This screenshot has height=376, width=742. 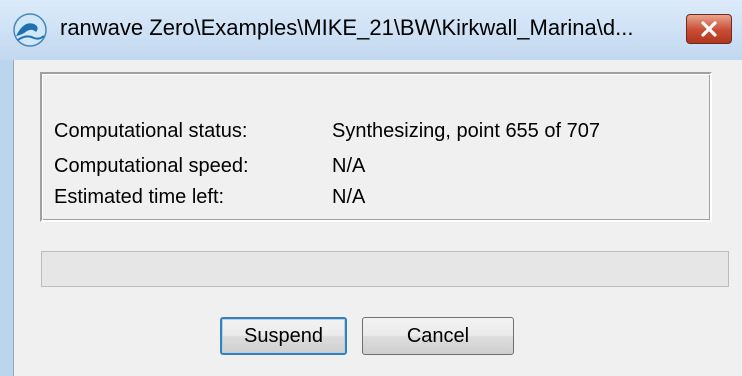 I want to click on time-left-label: Estimated time left:, so click(x=139, y=197).